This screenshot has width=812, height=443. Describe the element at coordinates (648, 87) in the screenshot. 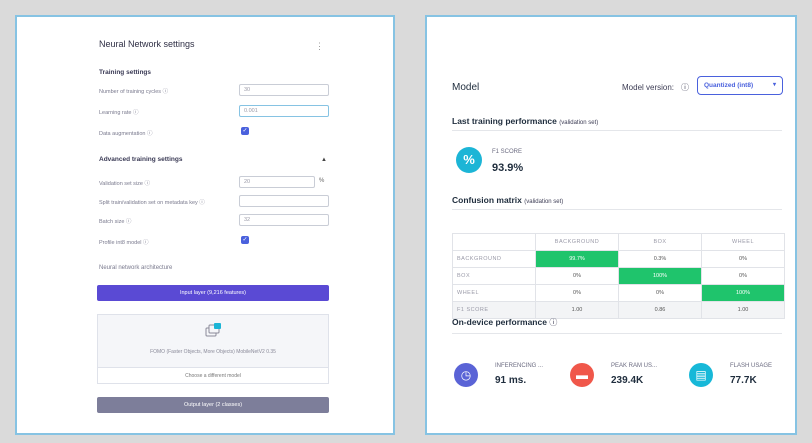

I see `model-version-label: Model version:` at that location.